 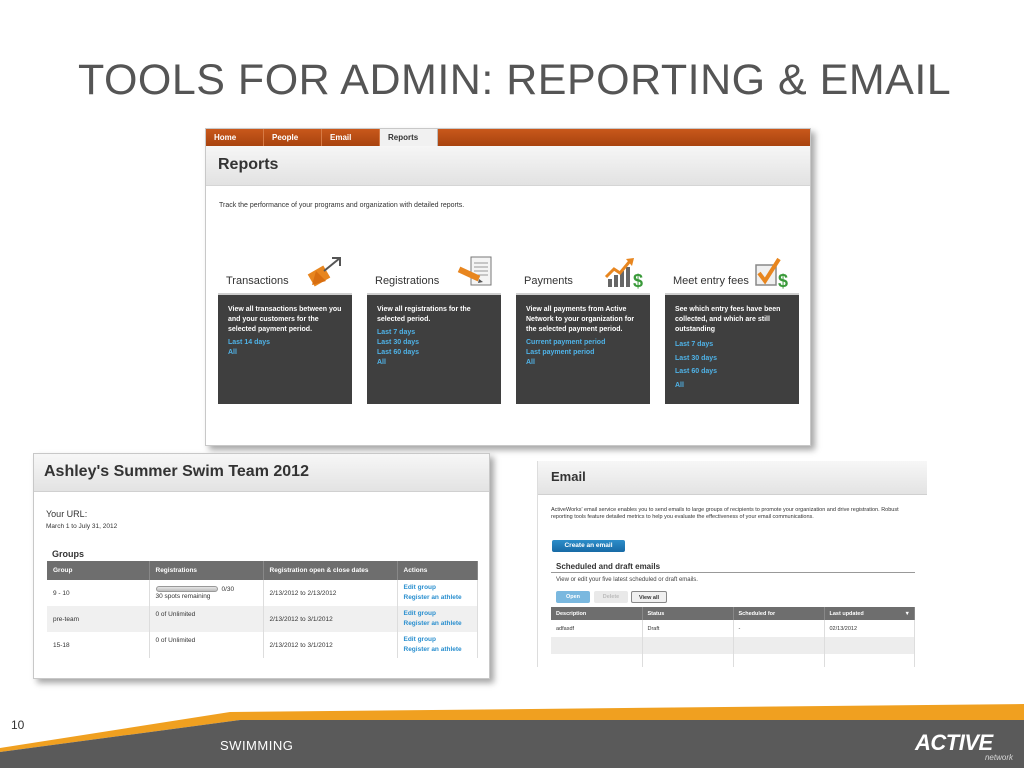 I want to click on card-header: Payments $, so click(x=583, y=272).